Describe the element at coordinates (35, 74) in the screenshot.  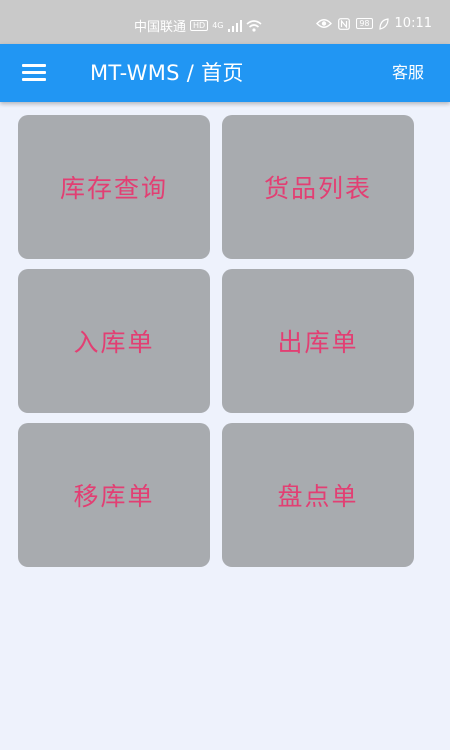
I see `menu-icon` at that location.